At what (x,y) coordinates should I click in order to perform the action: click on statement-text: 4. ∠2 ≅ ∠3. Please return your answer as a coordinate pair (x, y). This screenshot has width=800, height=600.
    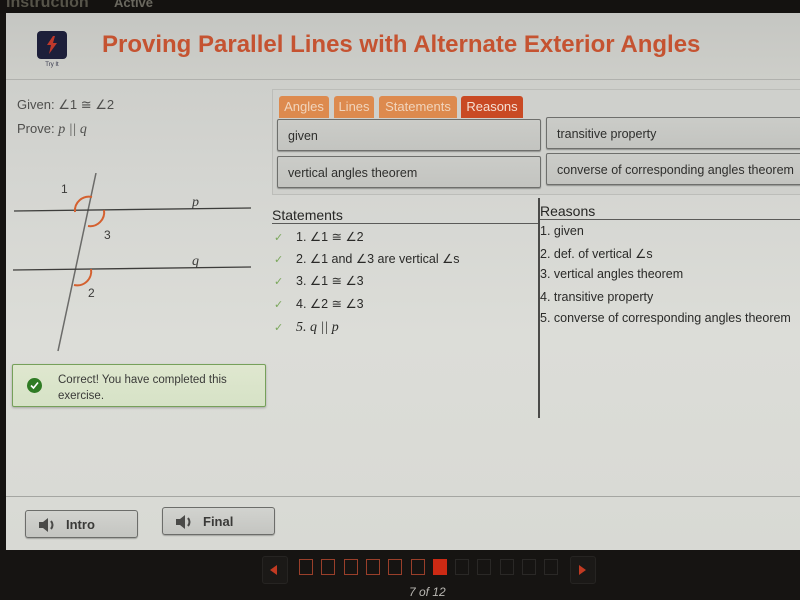
    Looking at the image, I should click on (330, 304).